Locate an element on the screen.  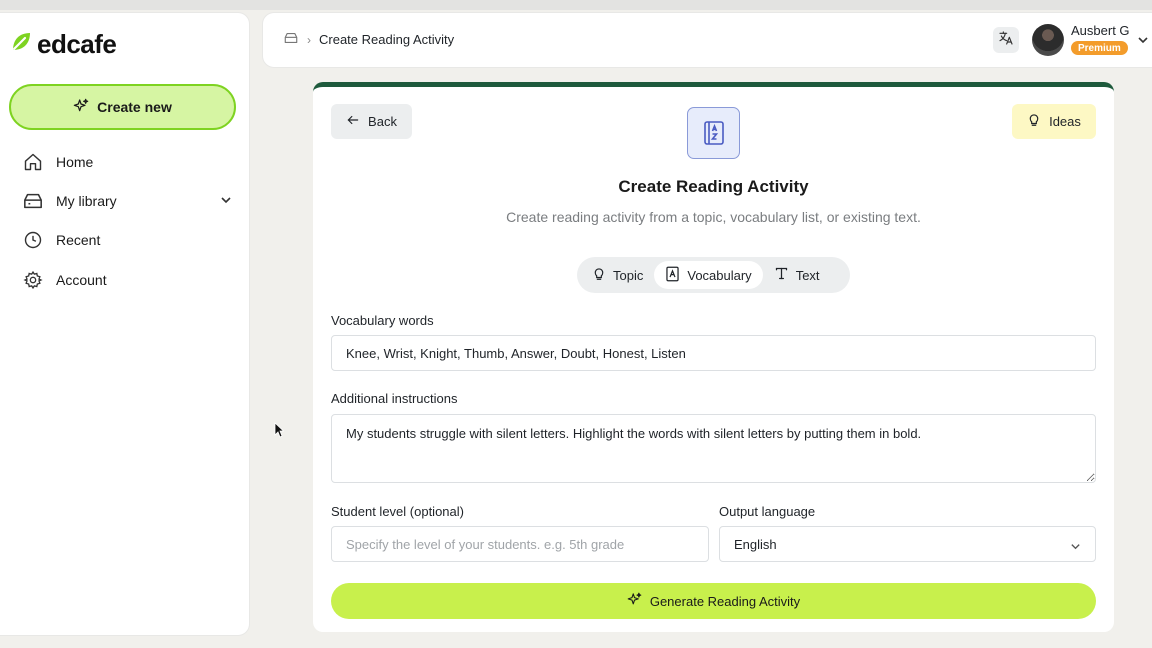
sidebar-item-recent: Recent is located at coordinates (127, 240).